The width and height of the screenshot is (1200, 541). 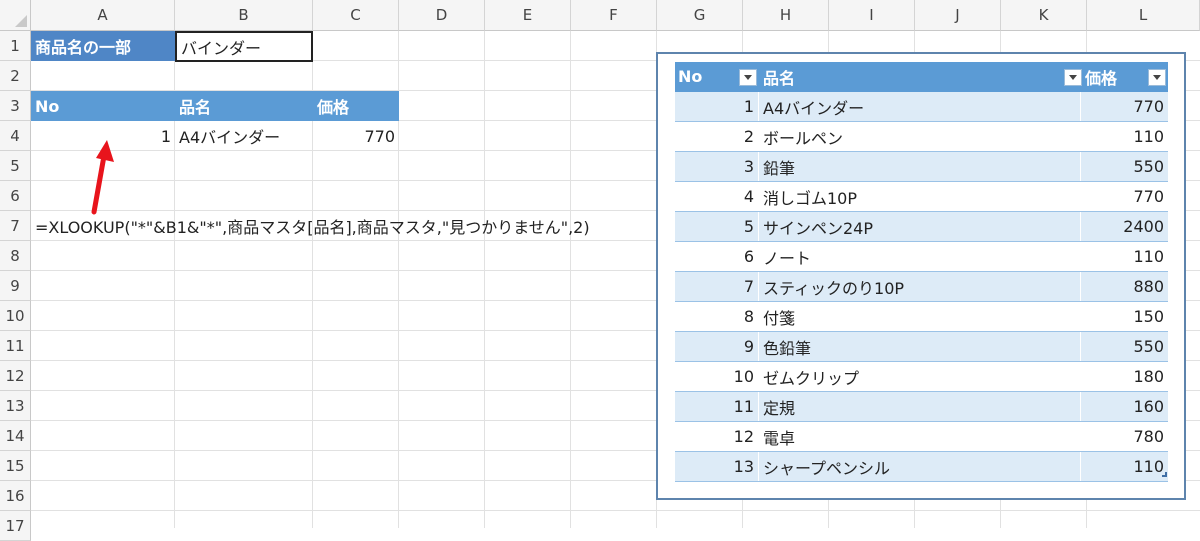 I want to click on column-header-g: G, so click(x=700, y=15).